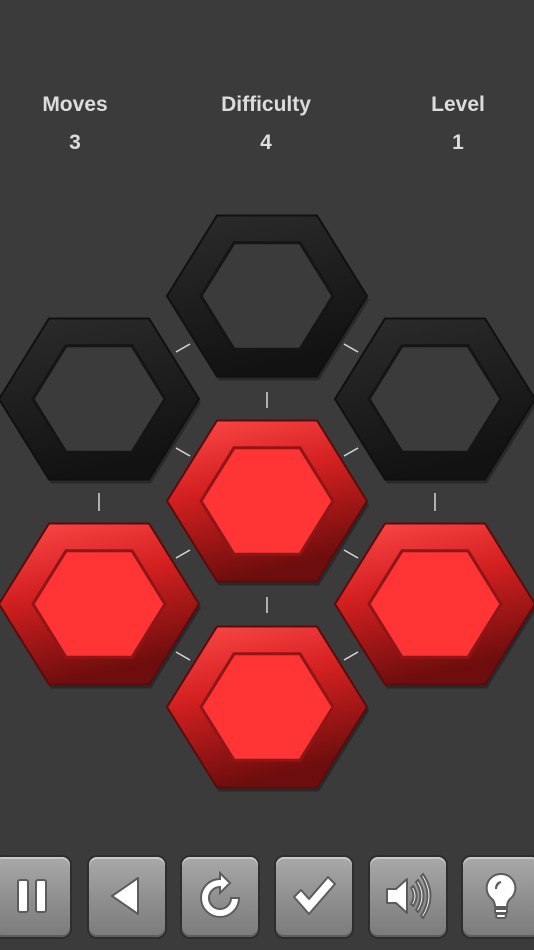  What do you see at coordinates (220, 894) in the screenshot?
I see `restart-icon` at bounding box center [220, 894].